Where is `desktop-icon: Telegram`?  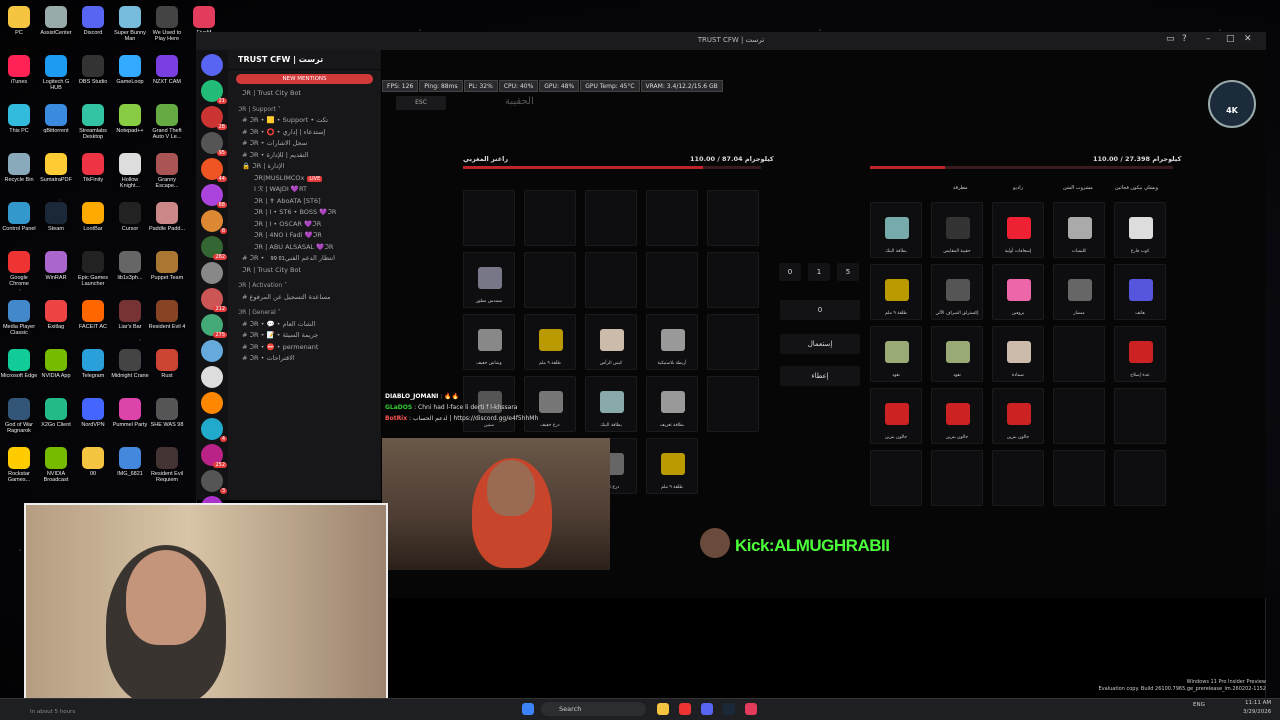 desktop-icon: Telegram is located at coordinates (93, 364).